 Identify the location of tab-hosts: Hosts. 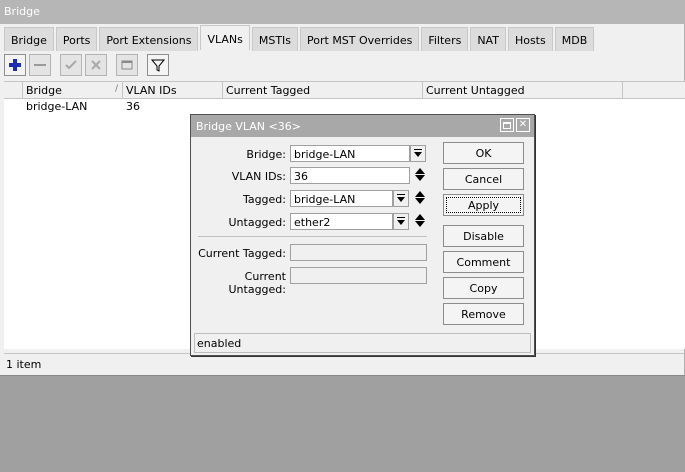
(530, 39).